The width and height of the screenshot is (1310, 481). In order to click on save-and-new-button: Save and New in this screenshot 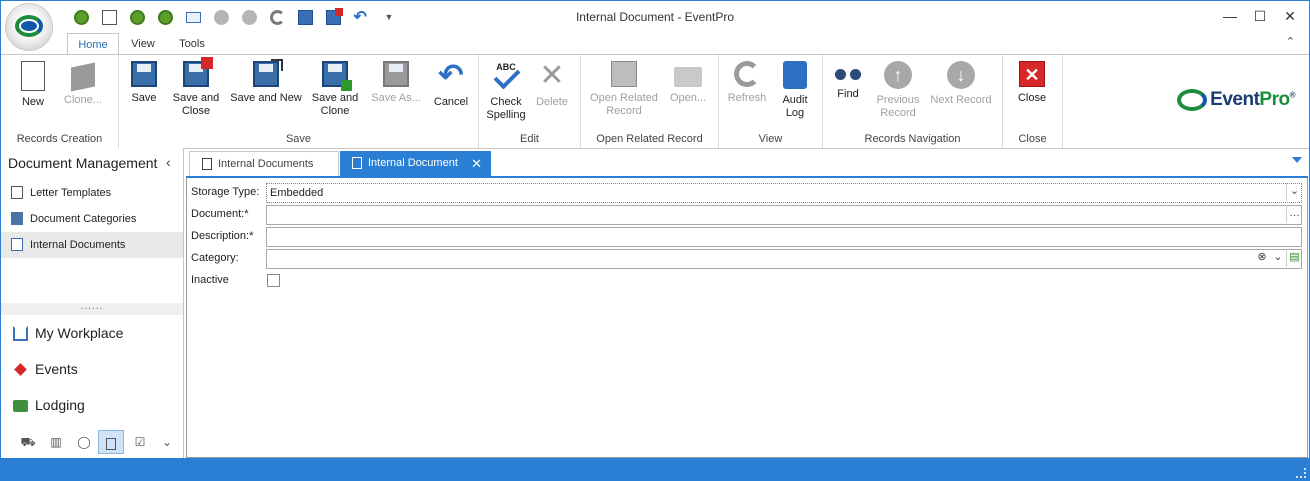, I will do `click(266, 82)`.